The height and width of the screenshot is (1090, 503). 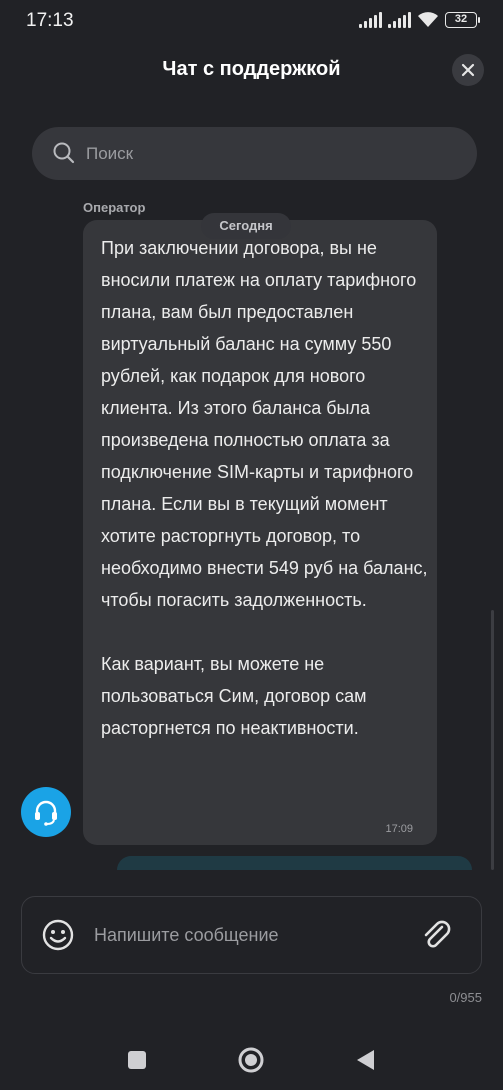 I want to click on chat-header: Чат с поддержкой, so click(x=251, y=71).